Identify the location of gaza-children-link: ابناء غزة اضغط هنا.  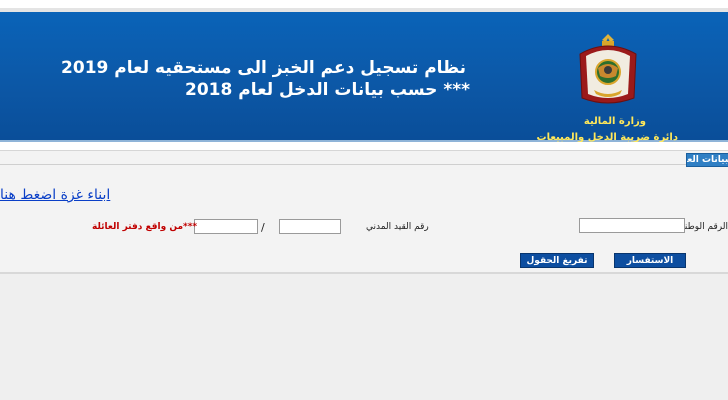
(55, 195).